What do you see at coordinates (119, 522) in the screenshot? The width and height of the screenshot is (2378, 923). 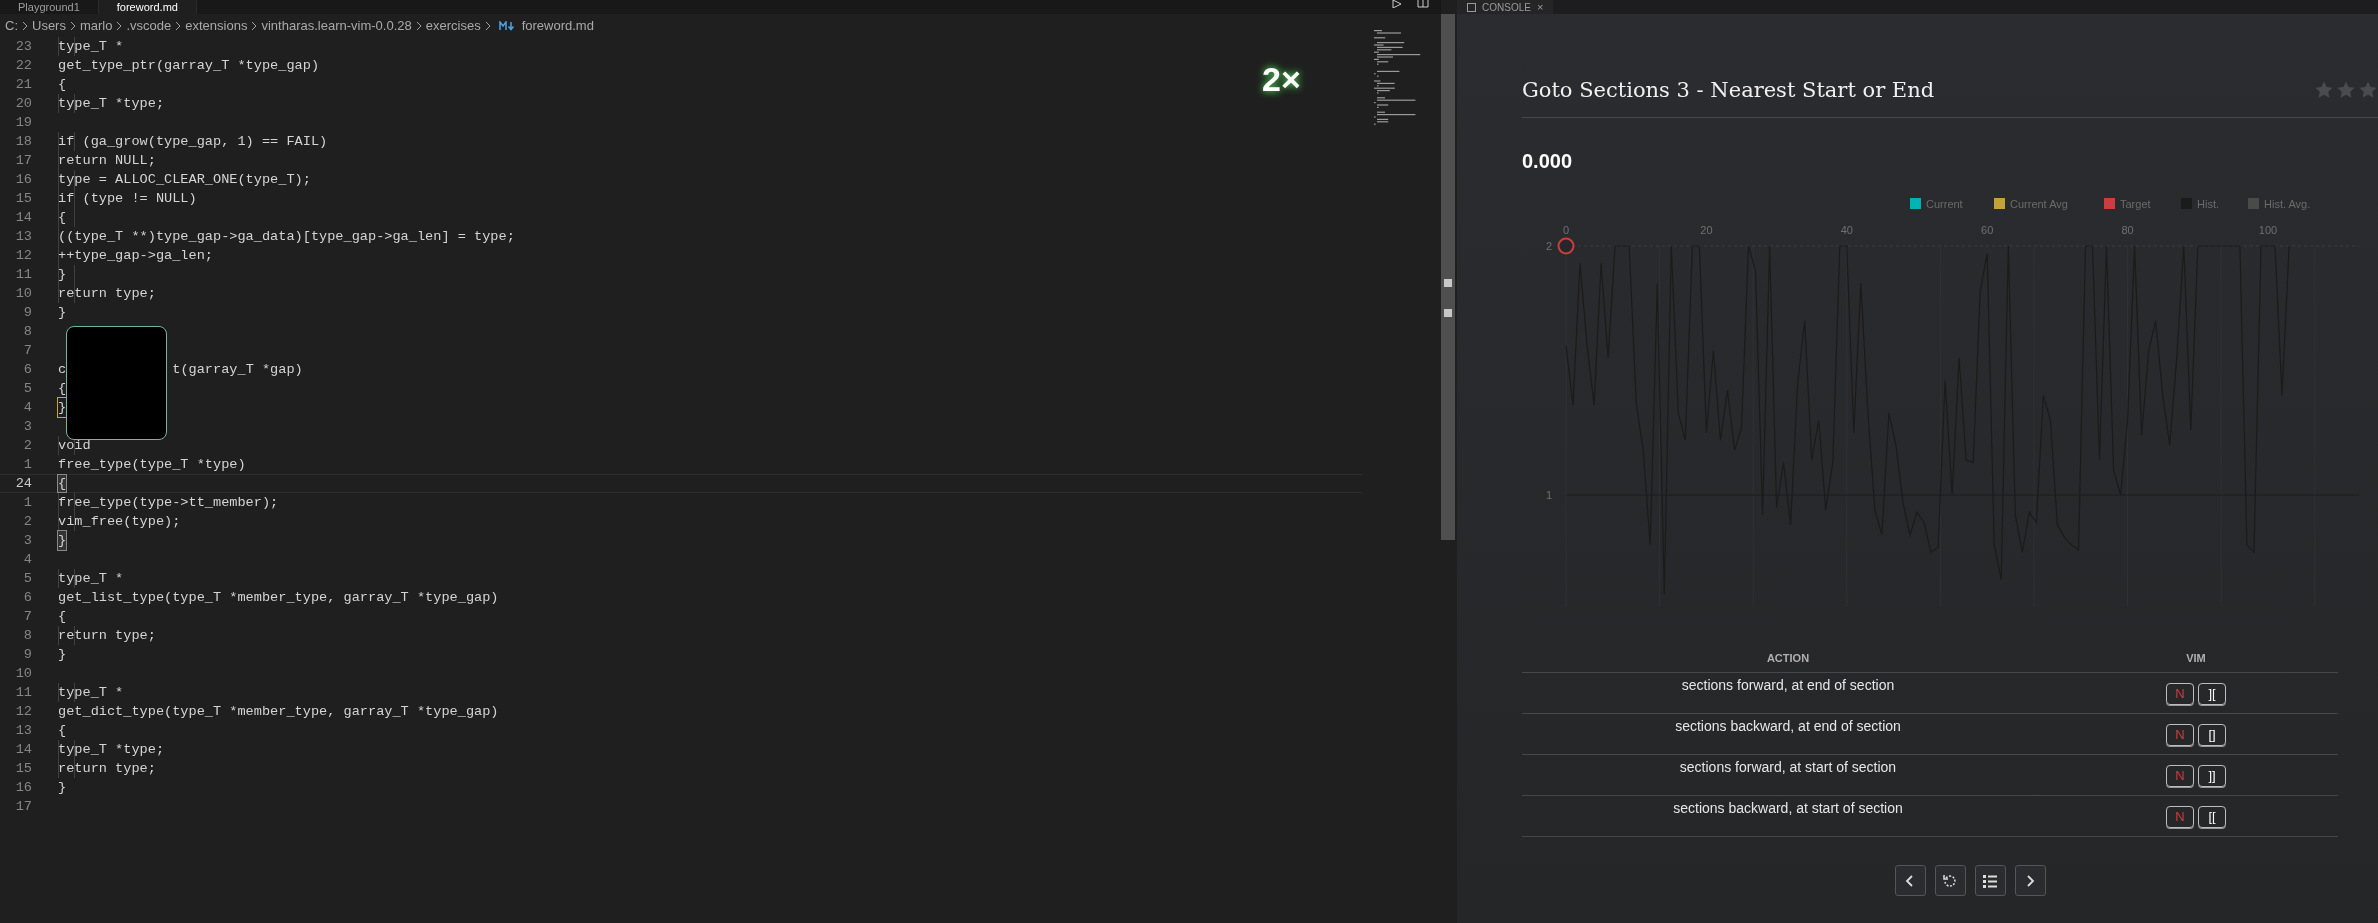 I see `code-text: vim_free(type);` at bounding box center [119, 522].